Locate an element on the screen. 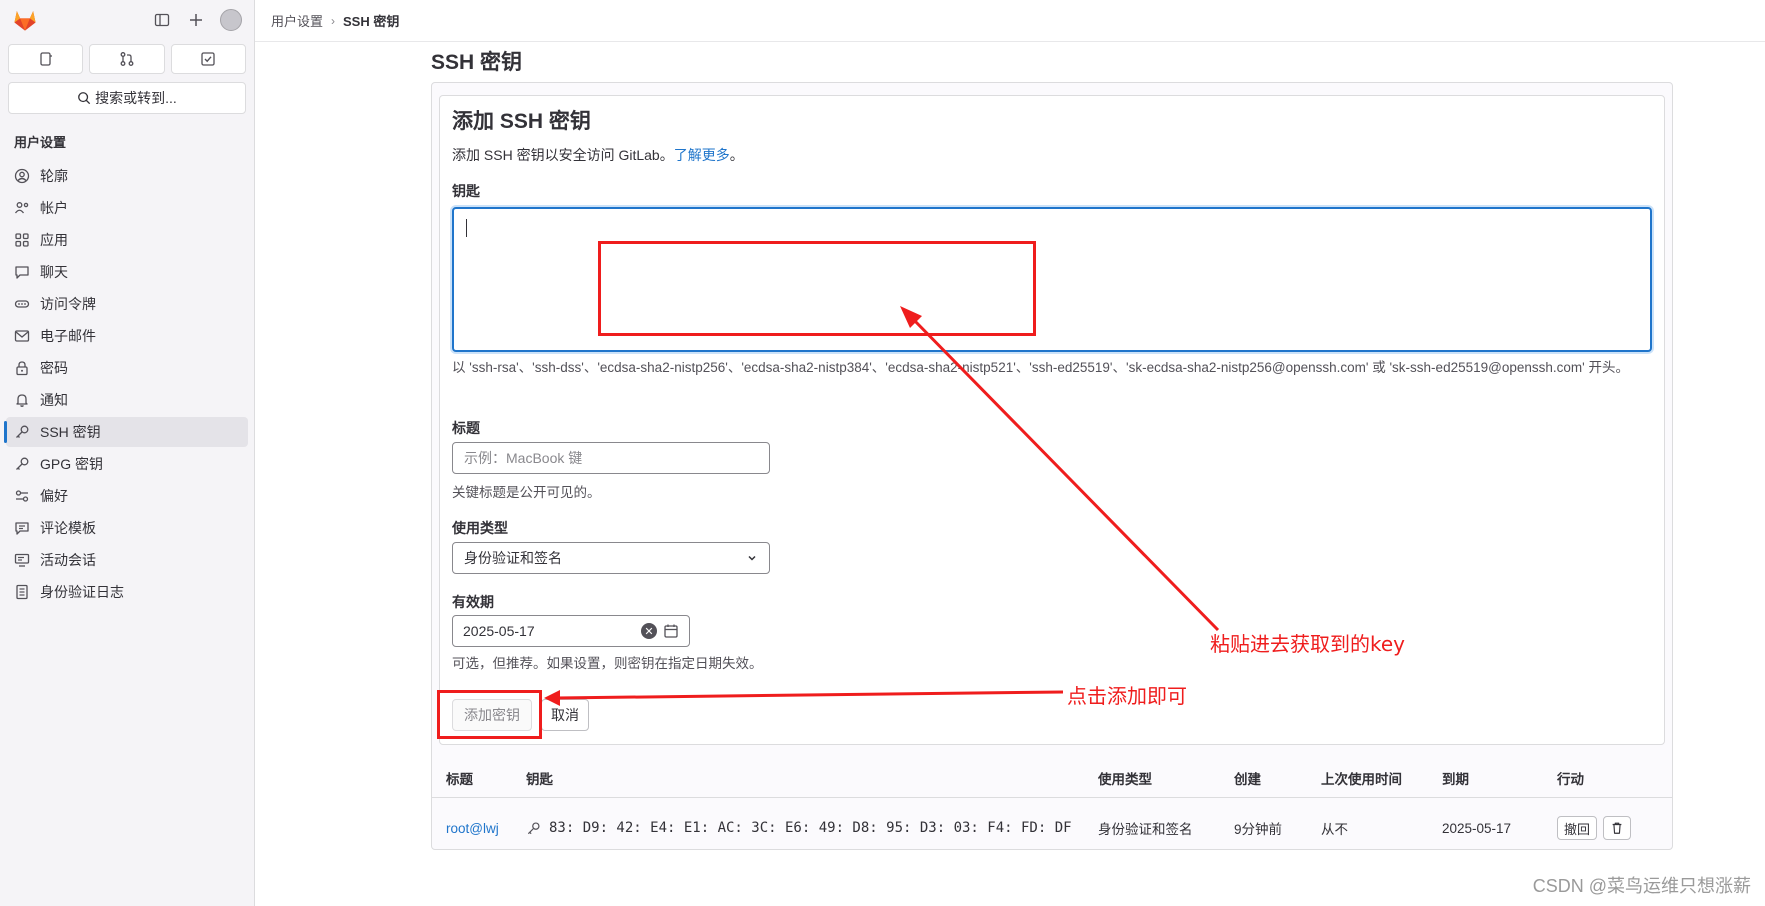 The image size is (1765, 906). column-header-actions: 行动 is located at coordinates (1570, 779).